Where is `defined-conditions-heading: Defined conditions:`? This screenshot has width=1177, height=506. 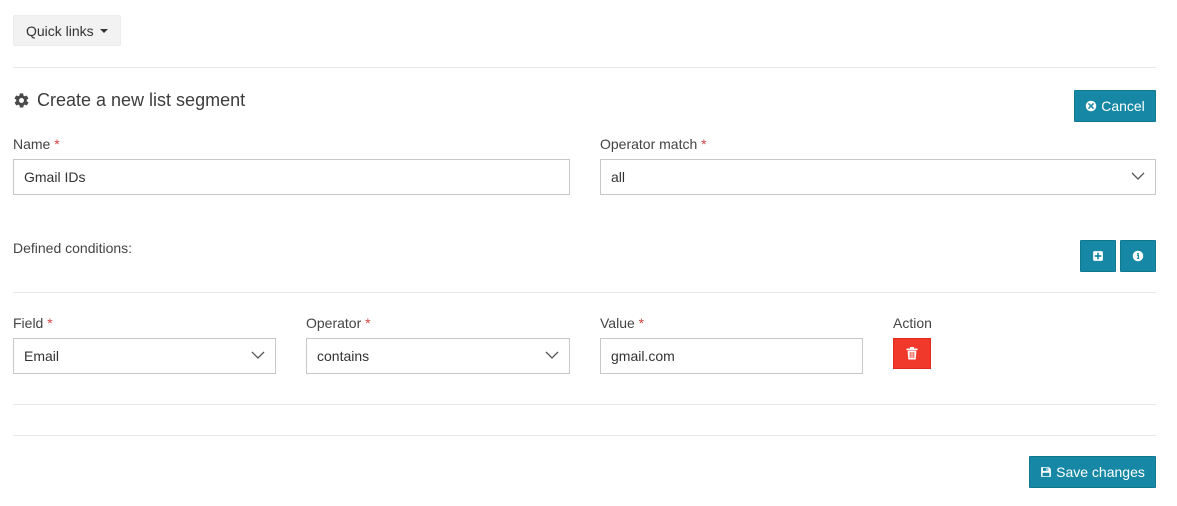
defined-conditions-heading: Defined conditions: is located at coordinates (73, 248).